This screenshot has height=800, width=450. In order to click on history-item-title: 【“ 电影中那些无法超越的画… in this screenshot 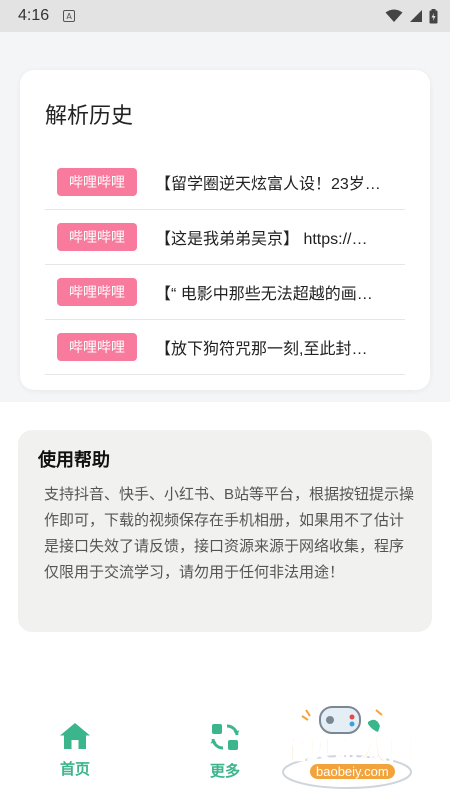, I will do `click(264, 294)`.